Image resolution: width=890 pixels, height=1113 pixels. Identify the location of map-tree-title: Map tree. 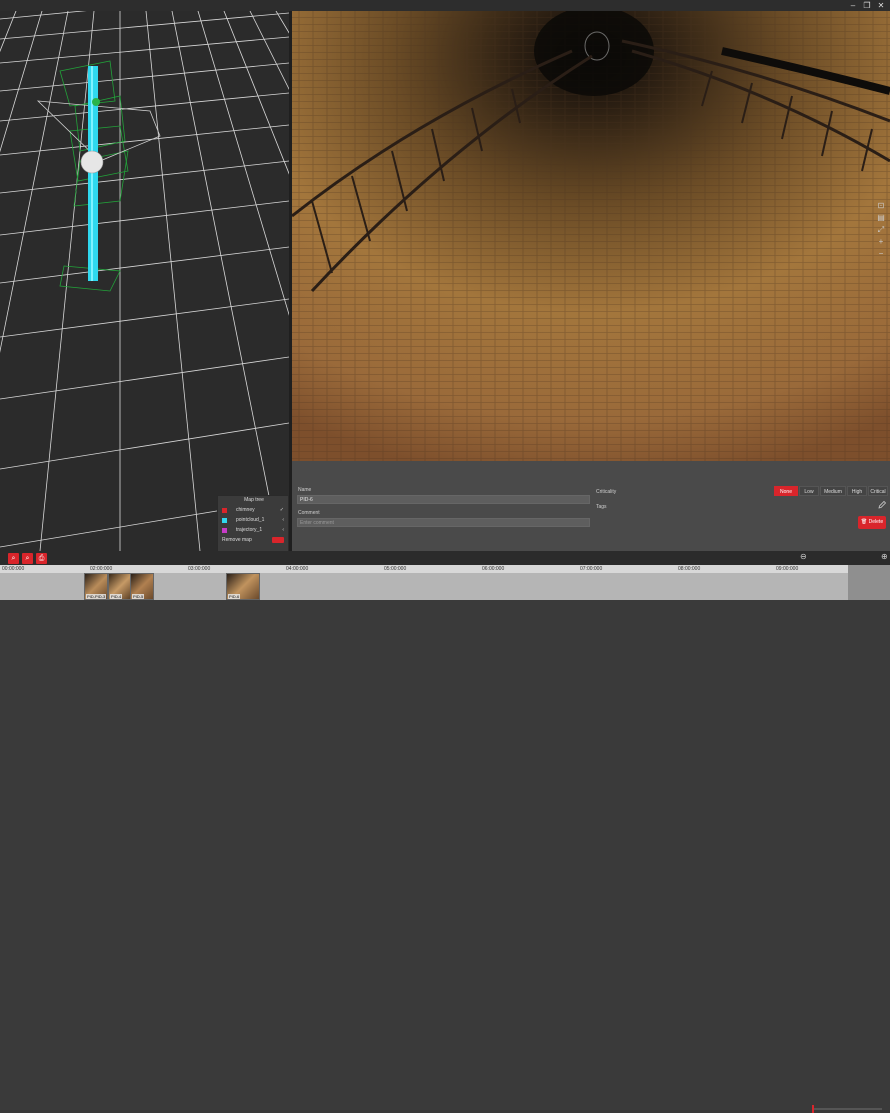
(254, 500).